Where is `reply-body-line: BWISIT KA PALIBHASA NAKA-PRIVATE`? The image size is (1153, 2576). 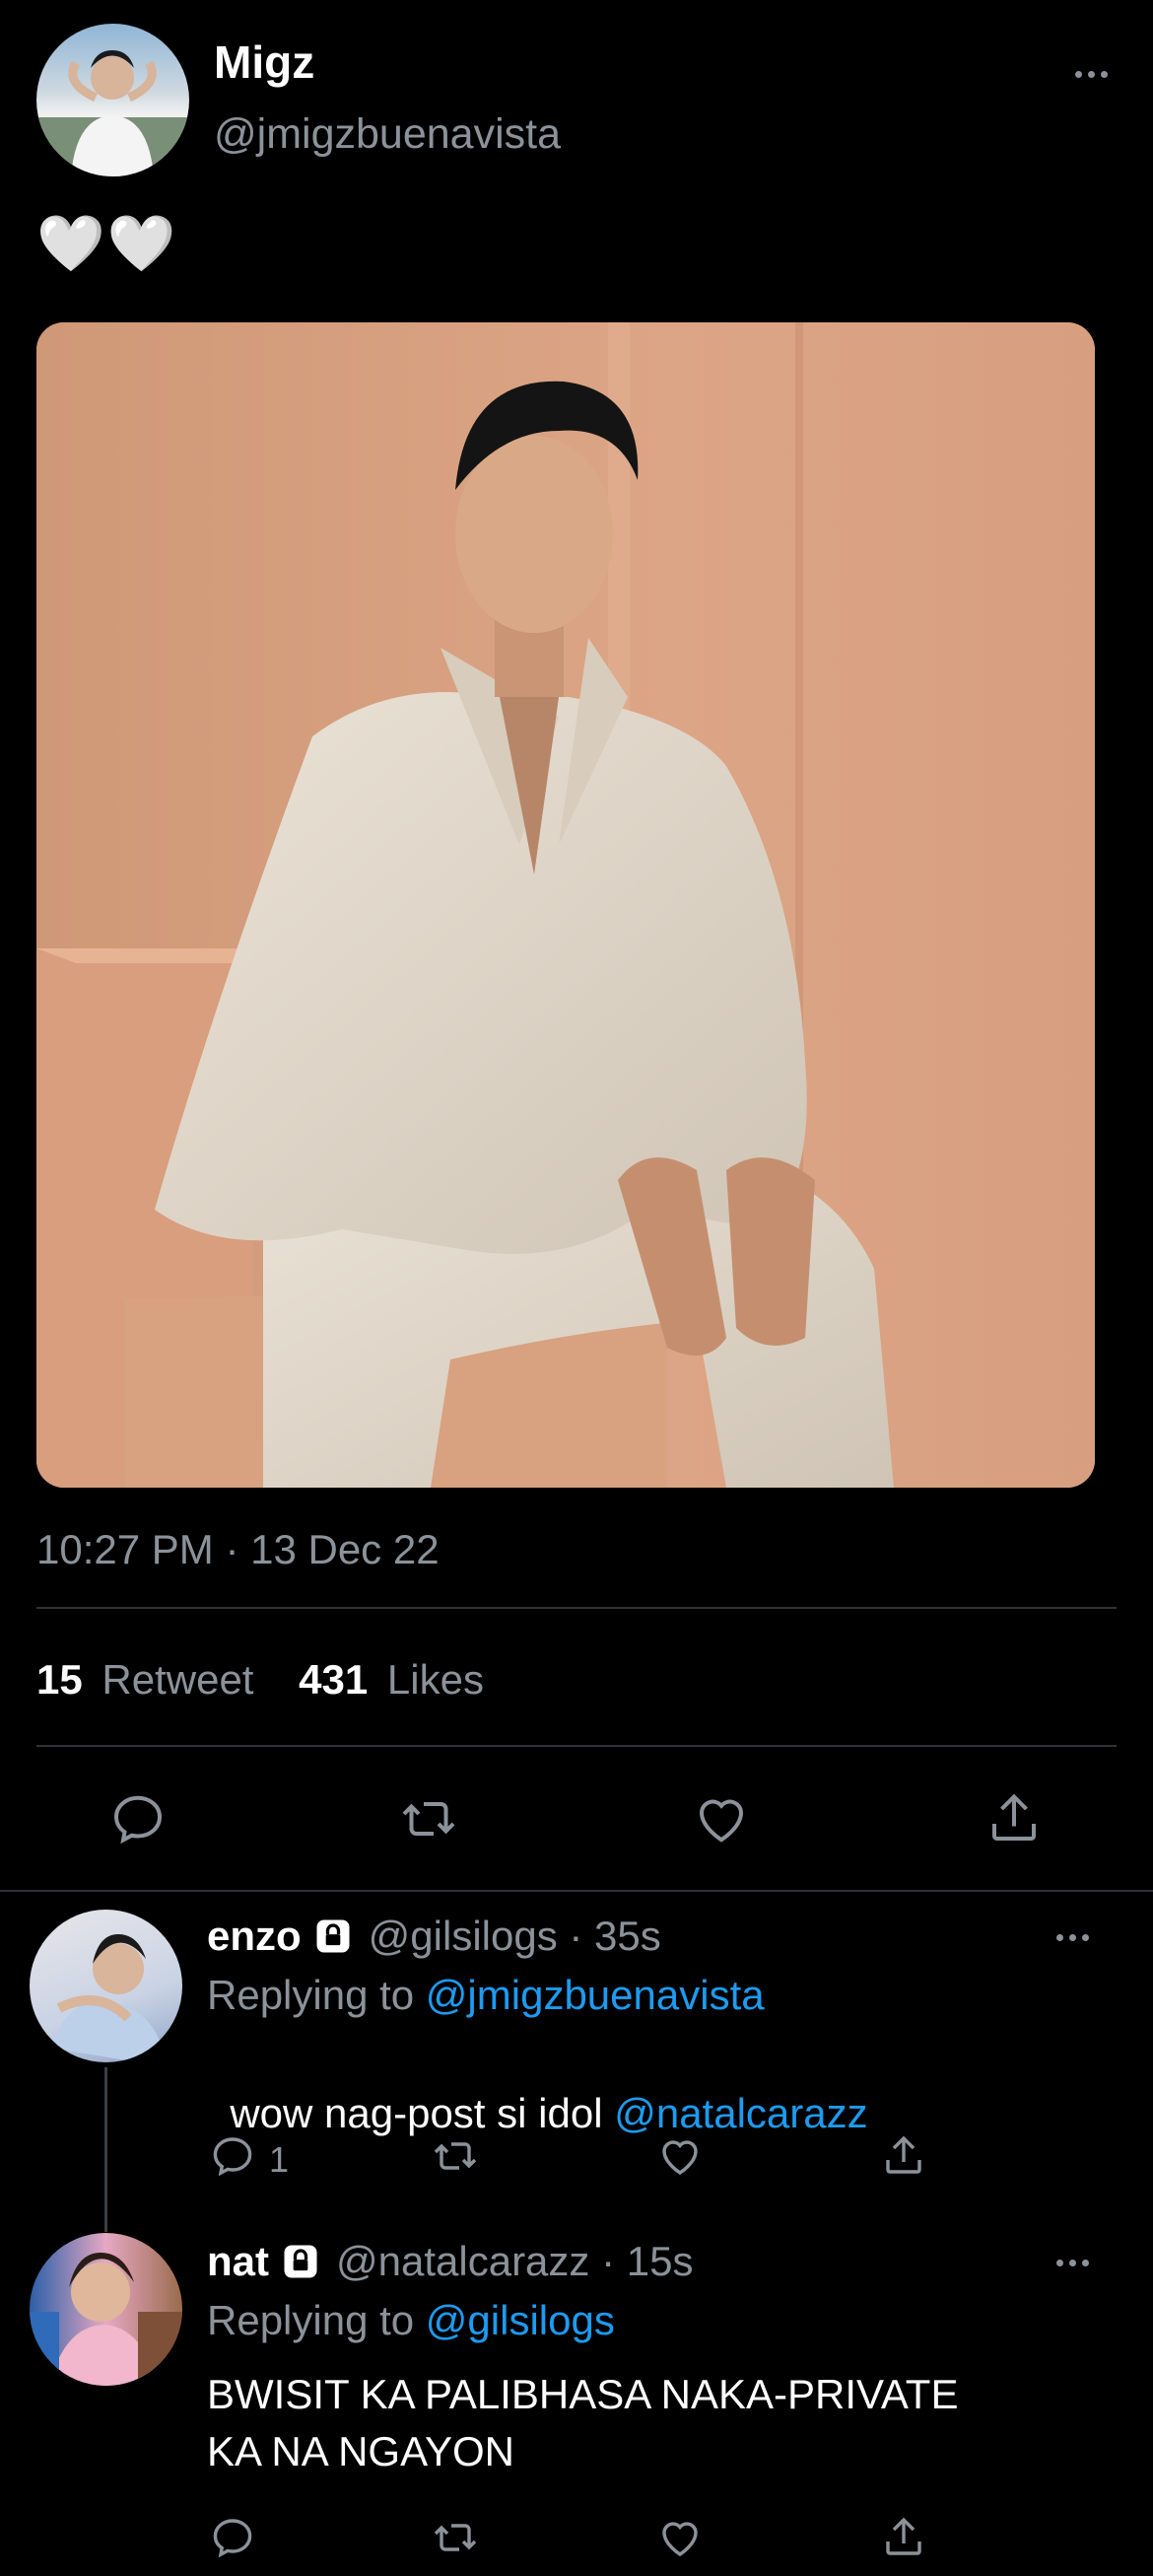 reply-body-line: BWISIT KA PALIBHASA NAKA-PRIVATE is located at coordinates (583, 2394).